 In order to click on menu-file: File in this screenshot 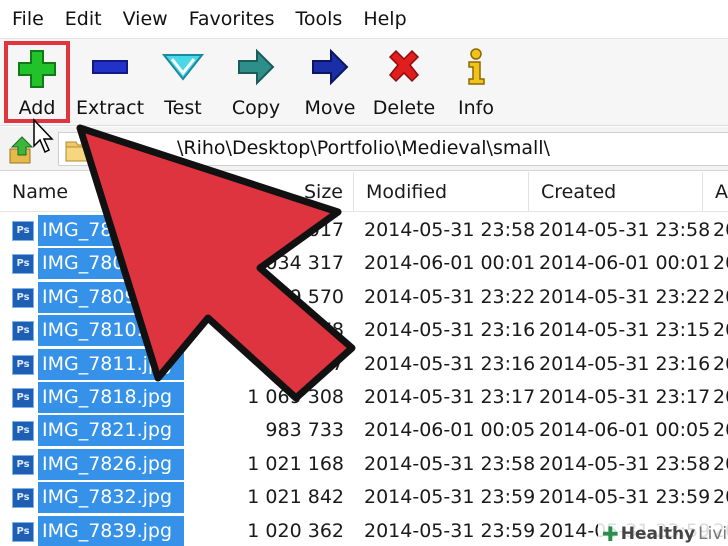, I will do `click(28, 19)`.